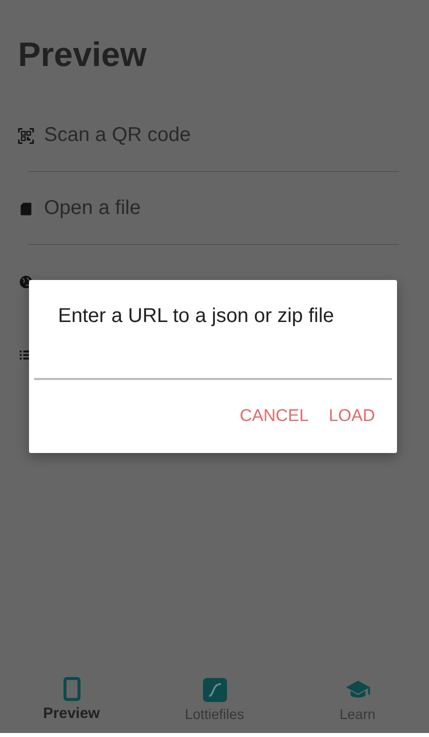  Describe the element at coordinates (214, 690) in the screenshot. I see `curve-icon` at that location.